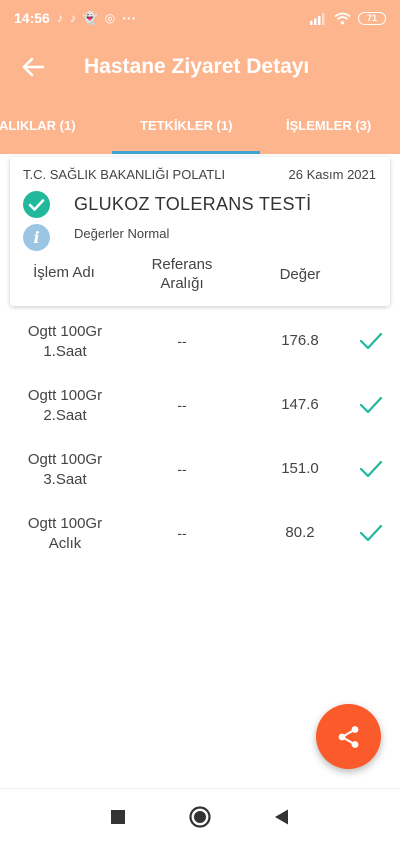 Image resolution: width=400 pixels, height=844 pixels. What do you see at coordinates (372, 18) in the screenshot?
I see `battery-icon: 71` at bounding box center [372, 18].